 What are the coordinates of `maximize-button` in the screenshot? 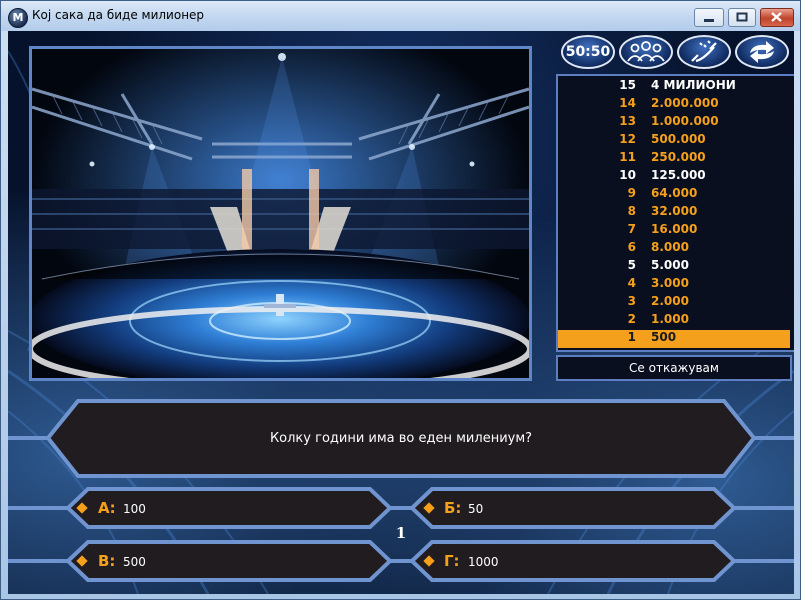 It's located at (742, 17).